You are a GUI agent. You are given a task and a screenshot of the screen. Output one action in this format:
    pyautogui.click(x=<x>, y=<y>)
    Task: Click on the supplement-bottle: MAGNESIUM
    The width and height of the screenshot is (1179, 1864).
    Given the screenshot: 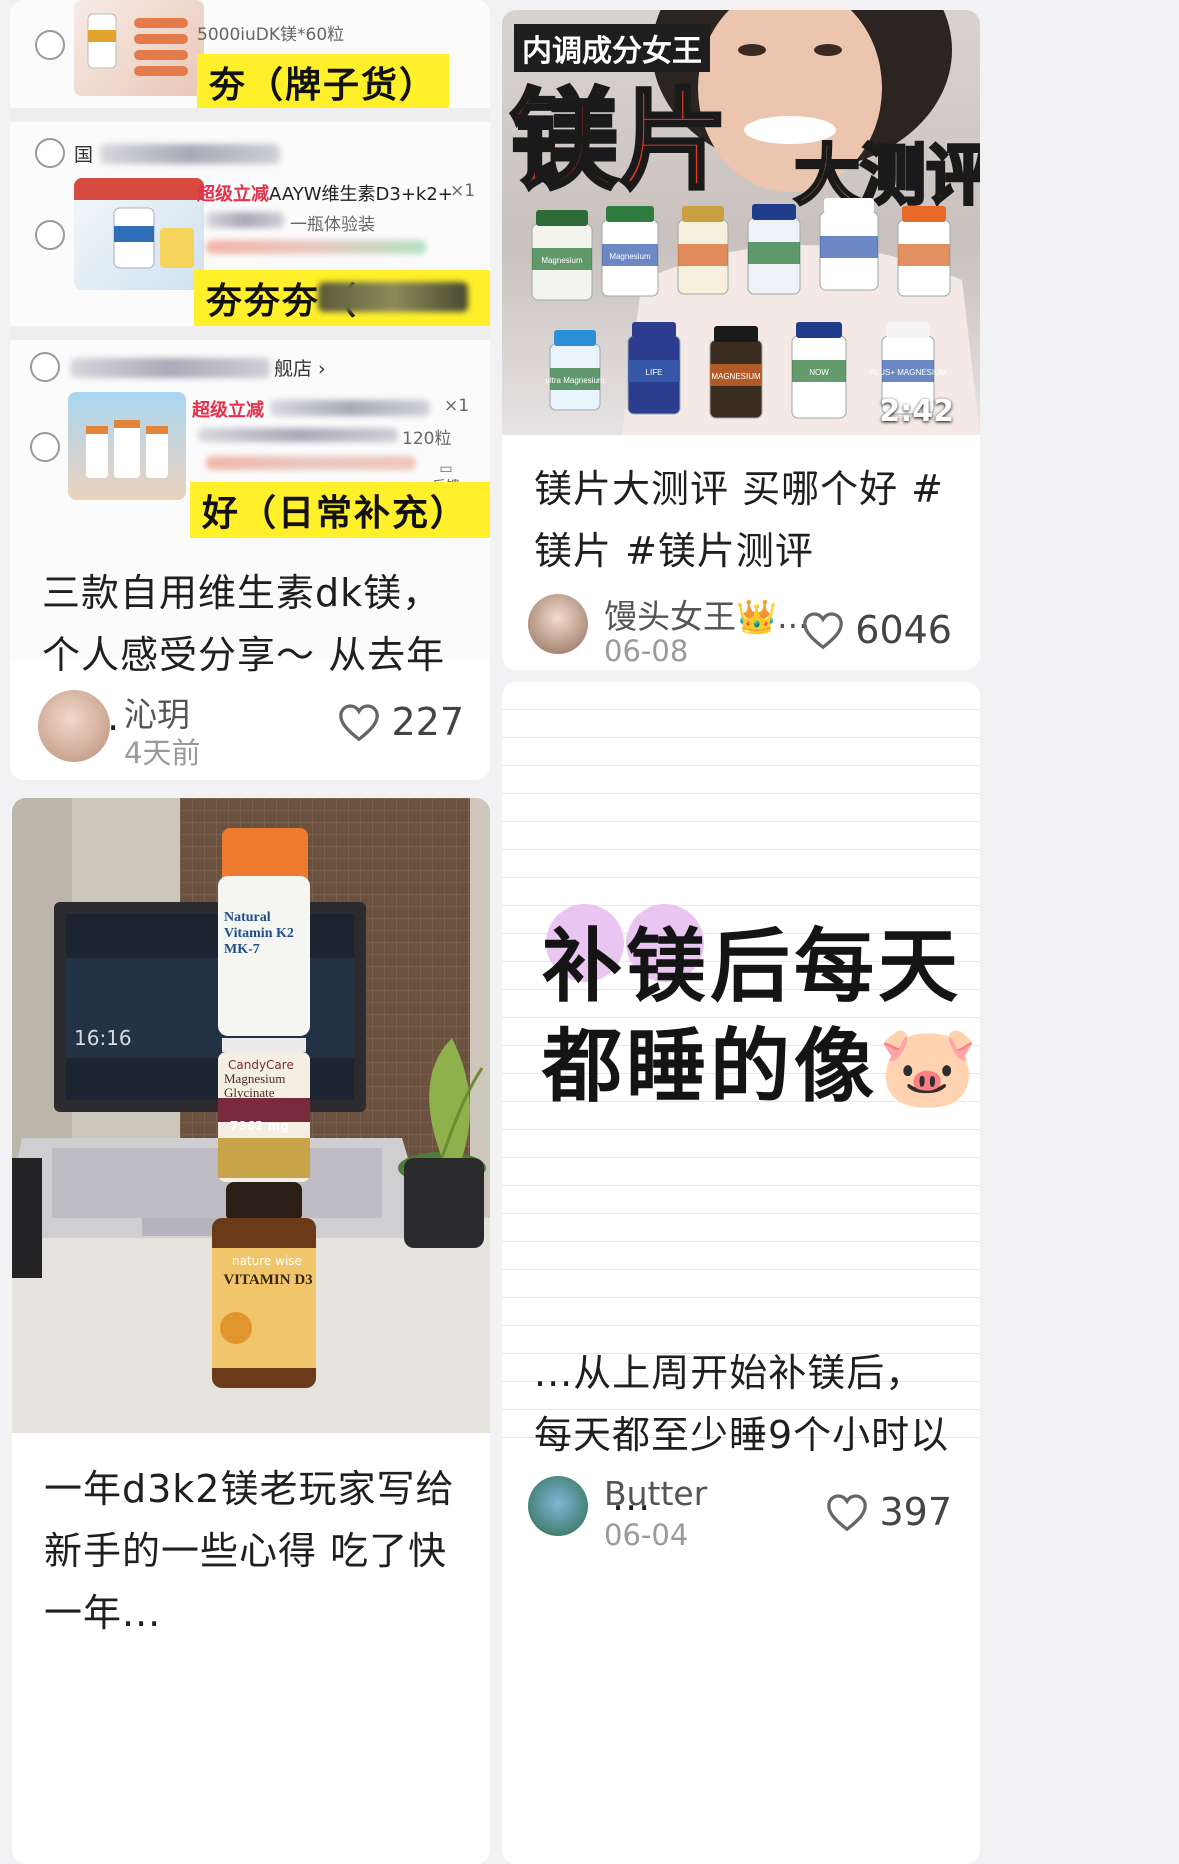 What is the action you would take?
    pyautogui.click(x=736, y=372)
    